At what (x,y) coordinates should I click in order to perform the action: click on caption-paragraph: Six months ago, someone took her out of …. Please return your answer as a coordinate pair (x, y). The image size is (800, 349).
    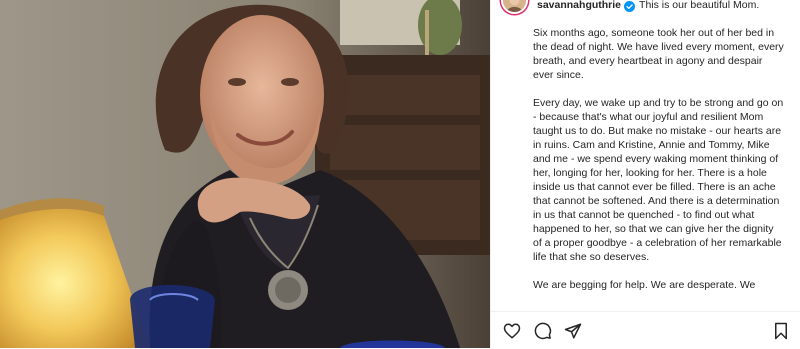
    Looking at the image, I should click on (658, 54).